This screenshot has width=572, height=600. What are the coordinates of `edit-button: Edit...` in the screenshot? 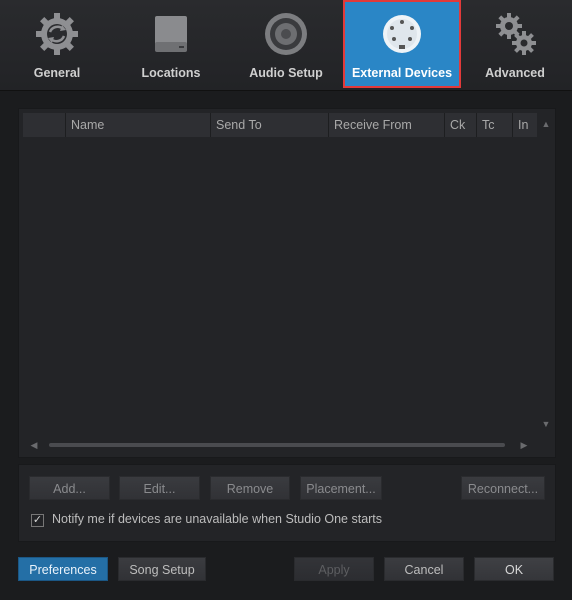 It's located at (159, 488).